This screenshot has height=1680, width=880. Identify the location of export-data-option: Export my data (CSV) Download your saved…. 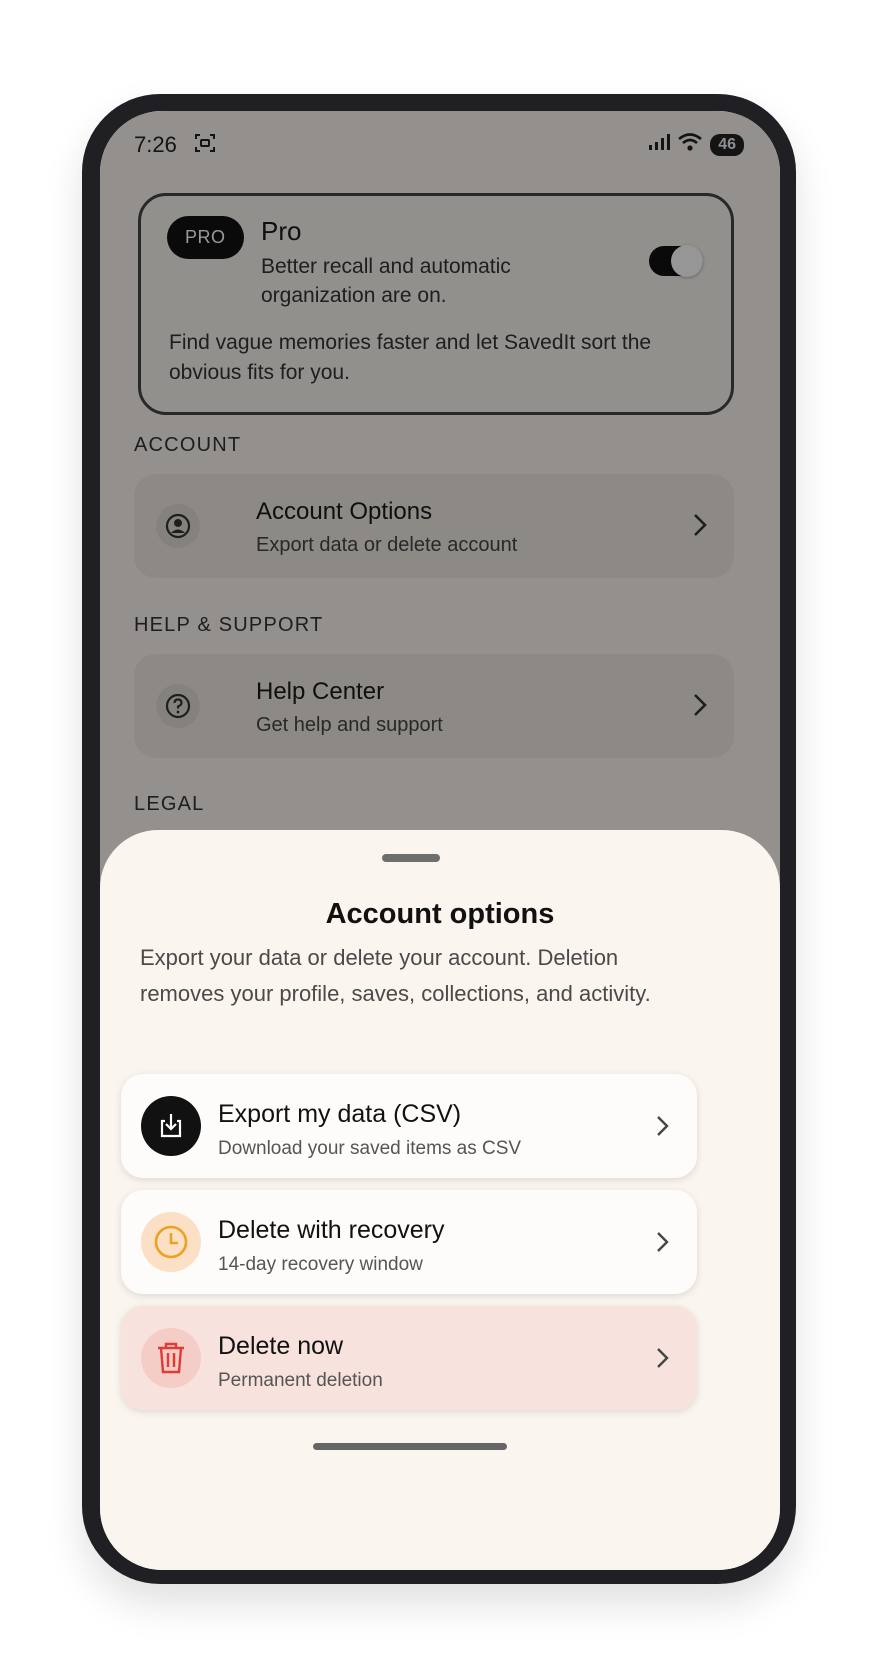
(409, 1126).